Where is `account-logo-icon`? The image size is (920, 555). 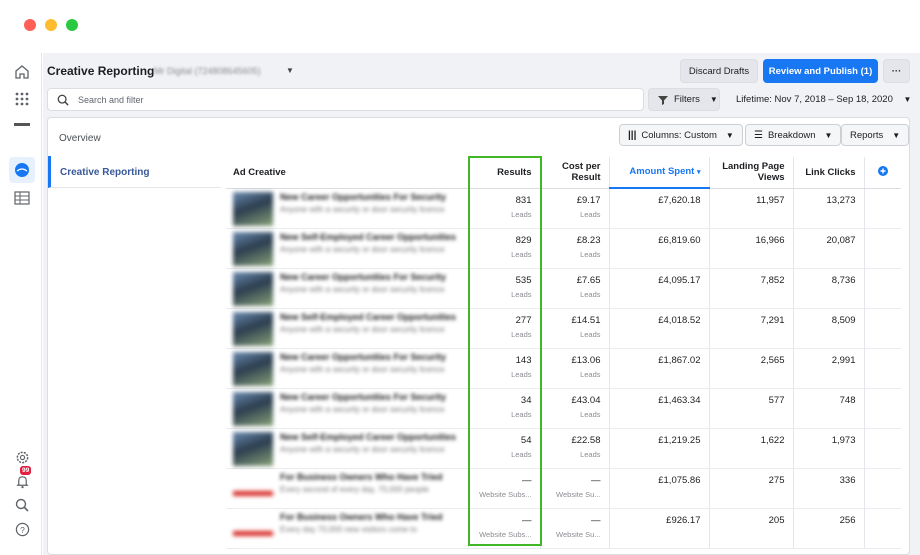
account-logo-icon is located at coordinates (22, 125).